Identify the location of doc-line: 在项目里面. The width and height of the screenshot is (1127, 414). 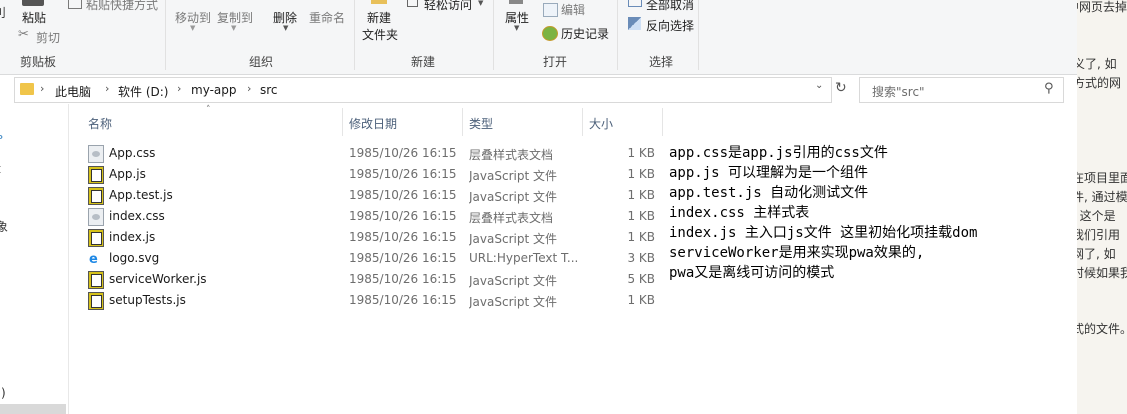
(1102, 178).